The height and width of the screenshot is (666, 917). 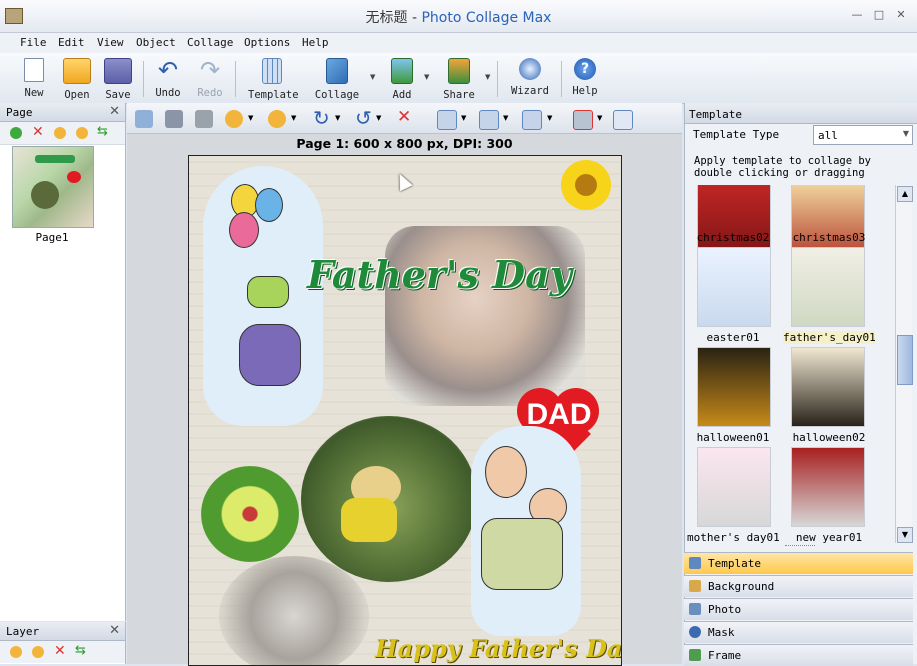 What do you see at coordinates (102, 131) in the screenshot?
I see `refresh-page-icon: ⇆` at bounding box center [102, 131].